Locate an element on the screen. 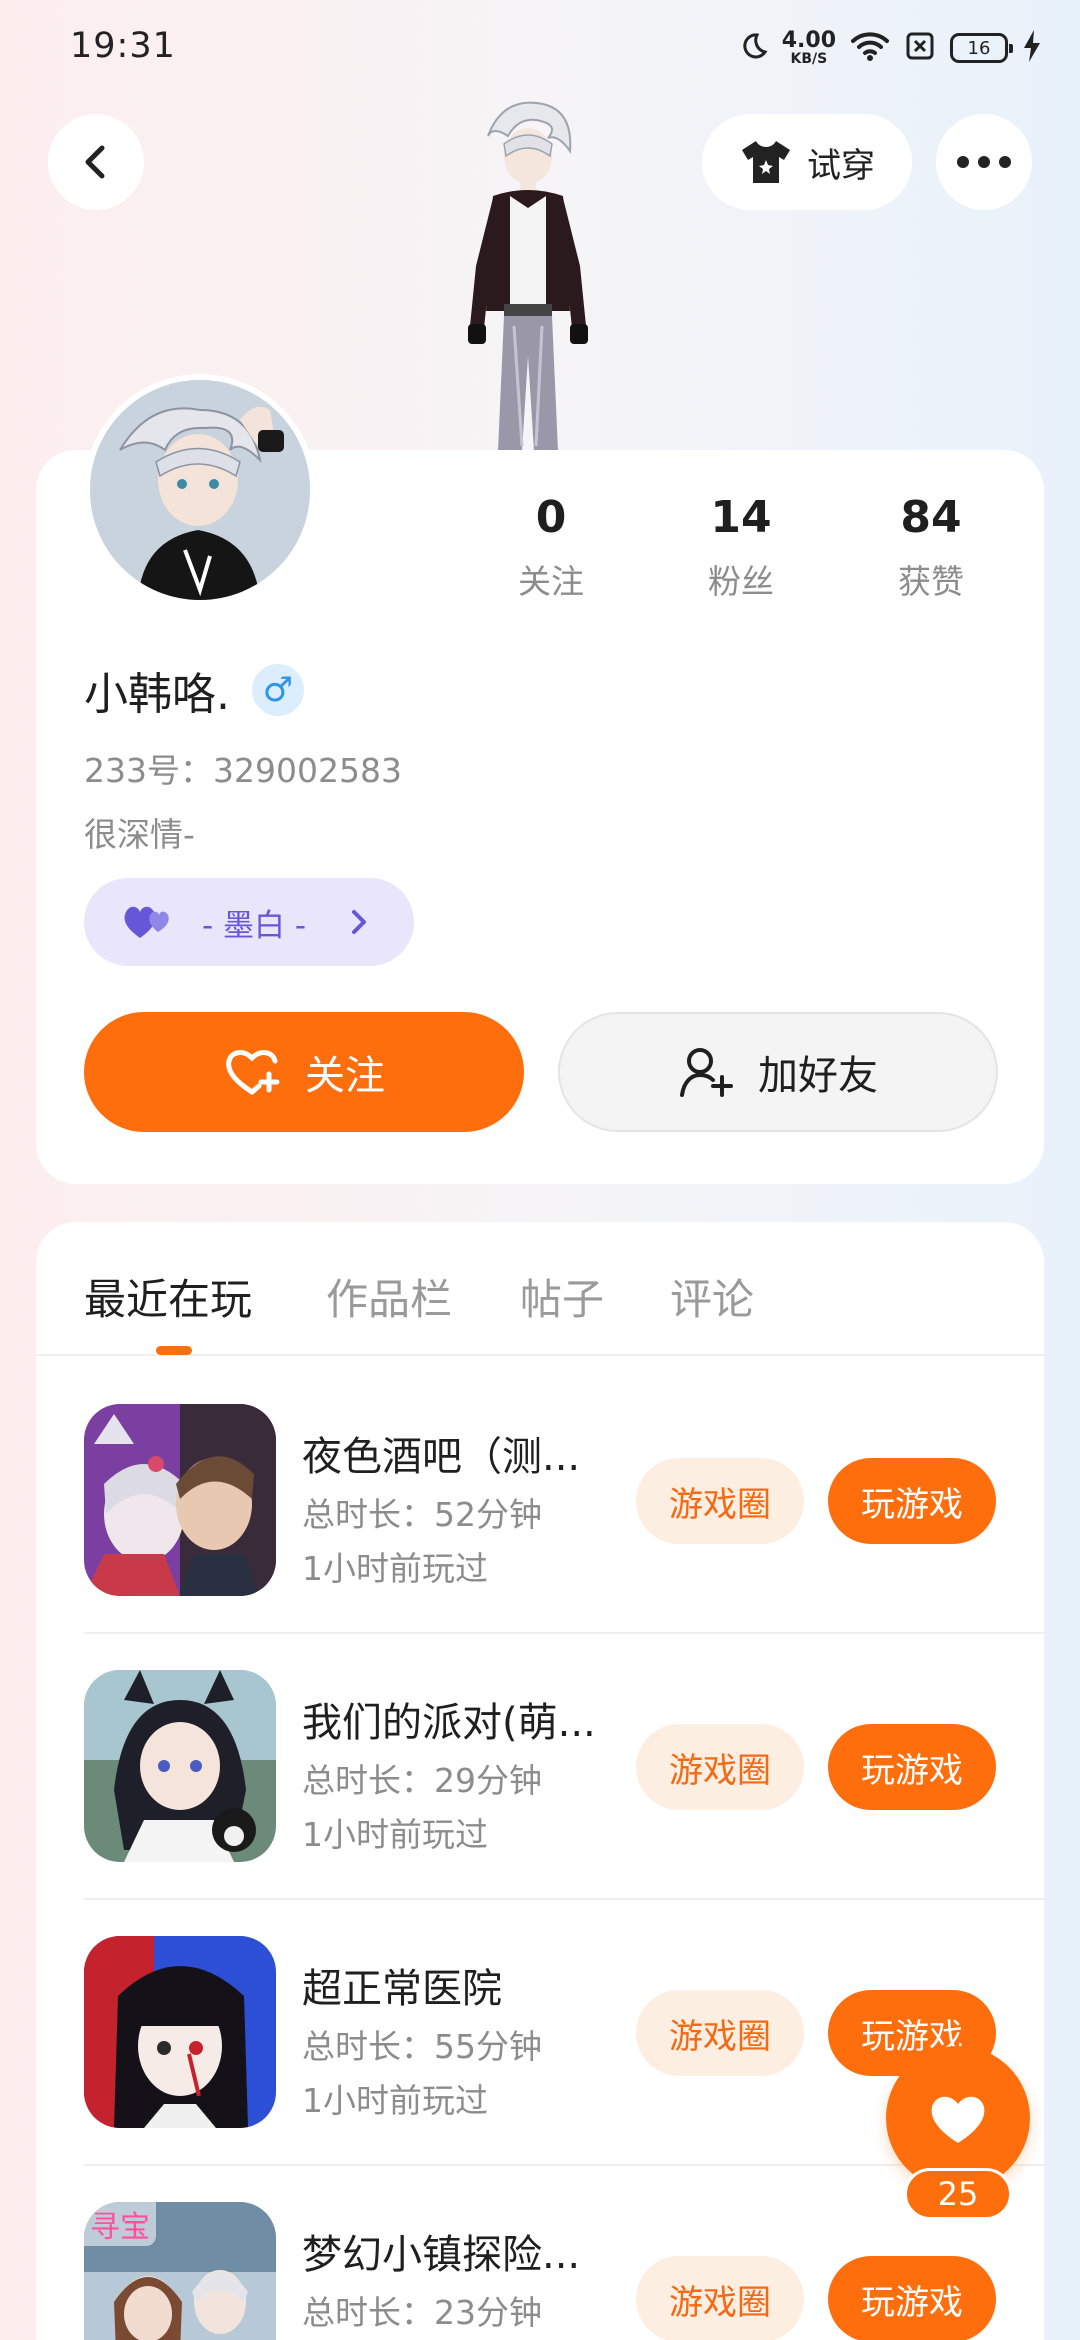 The image size is (1080, 2340). network-speed-value: 4.00 is located at coordinates (808, 40).